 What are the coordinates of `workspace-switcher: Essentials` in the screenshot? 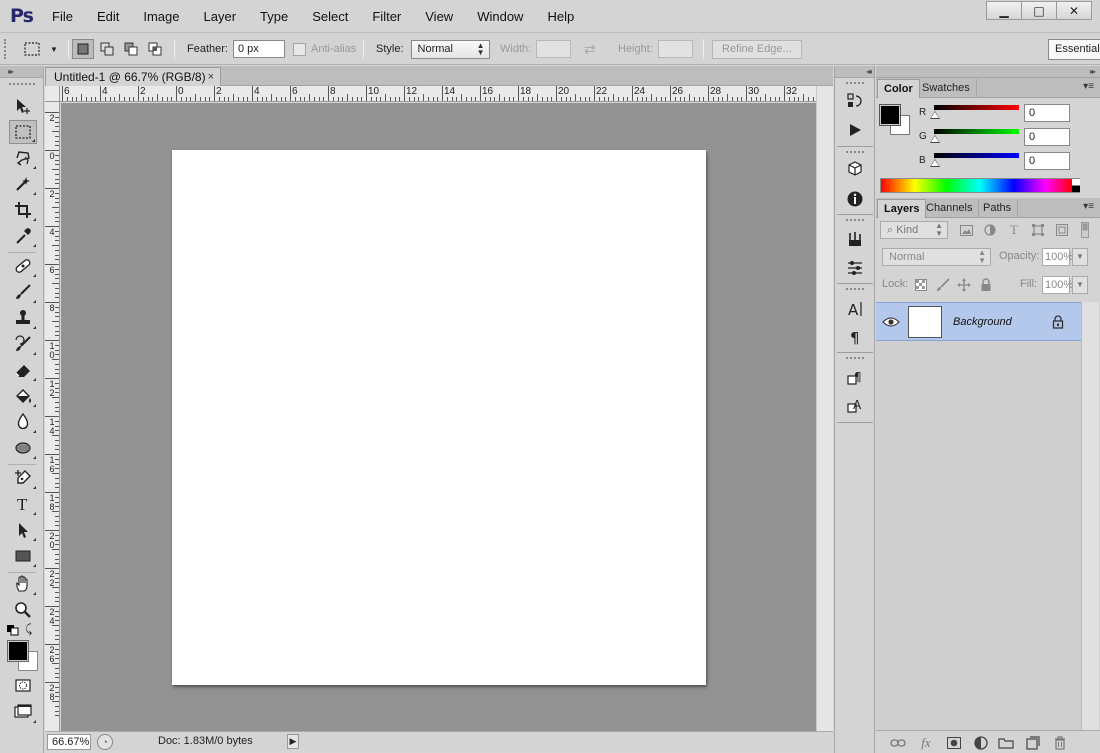 It's located at (1074, 49).